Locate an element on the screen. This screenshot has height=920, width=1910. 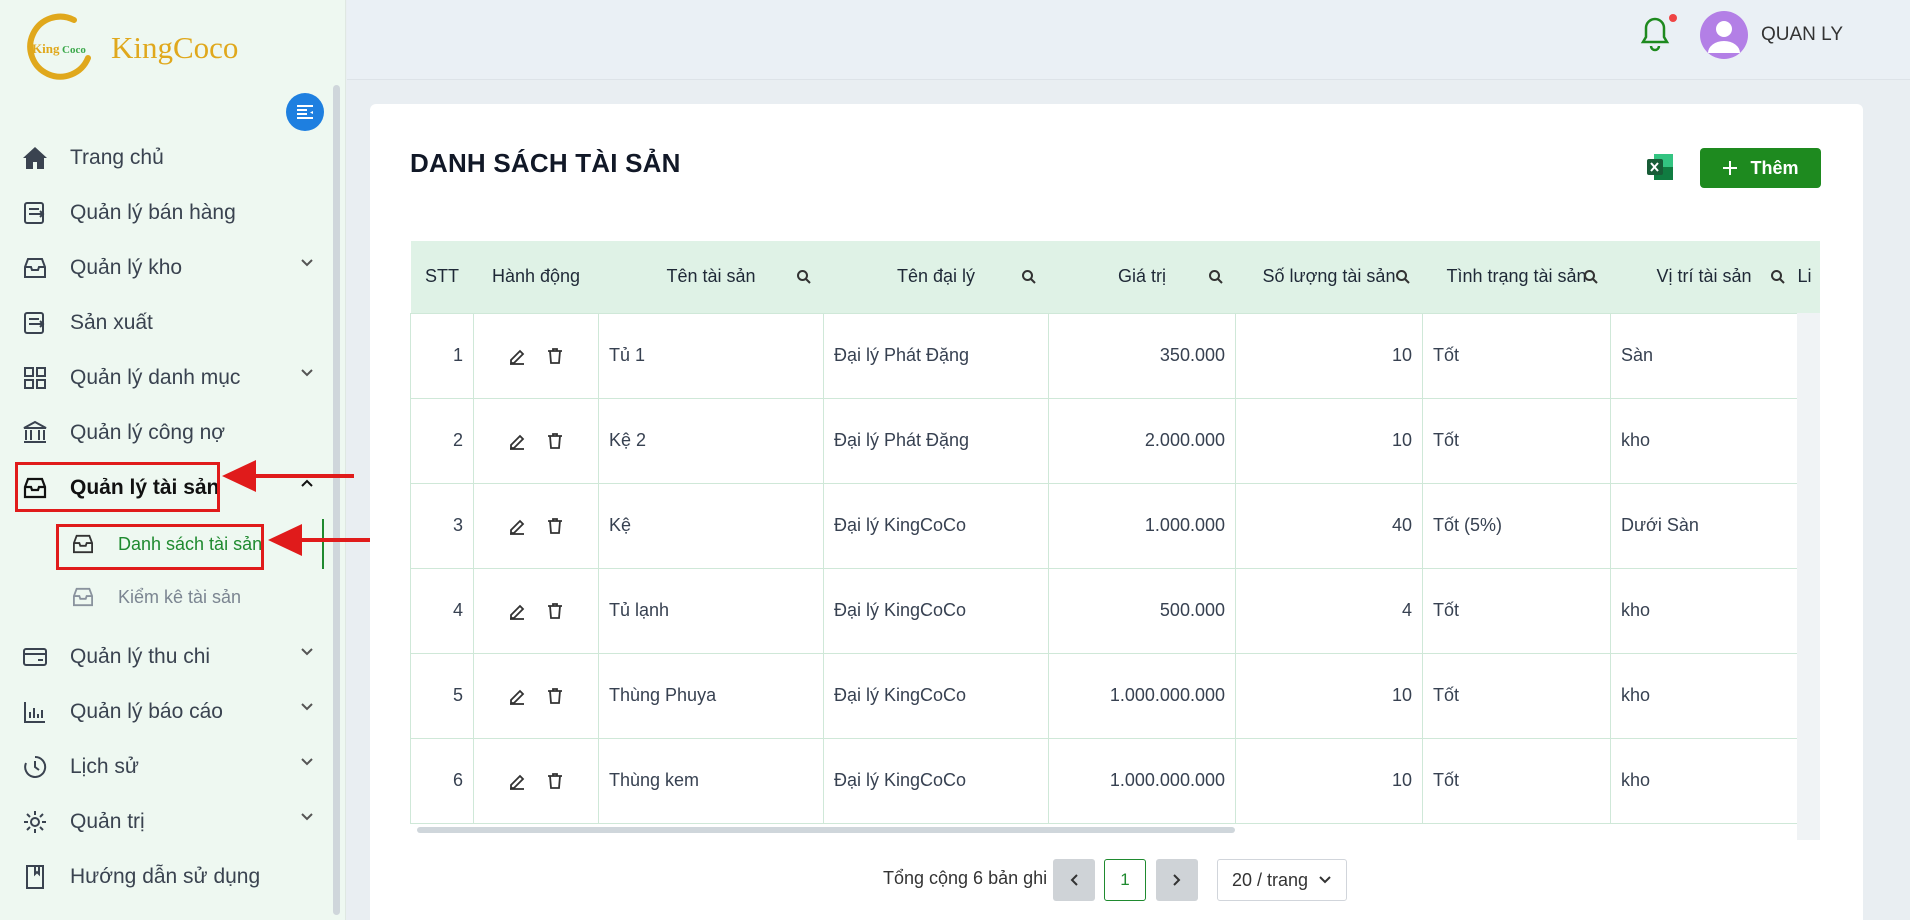
sidebar-scrollbar is located at coordinates (336, 500).